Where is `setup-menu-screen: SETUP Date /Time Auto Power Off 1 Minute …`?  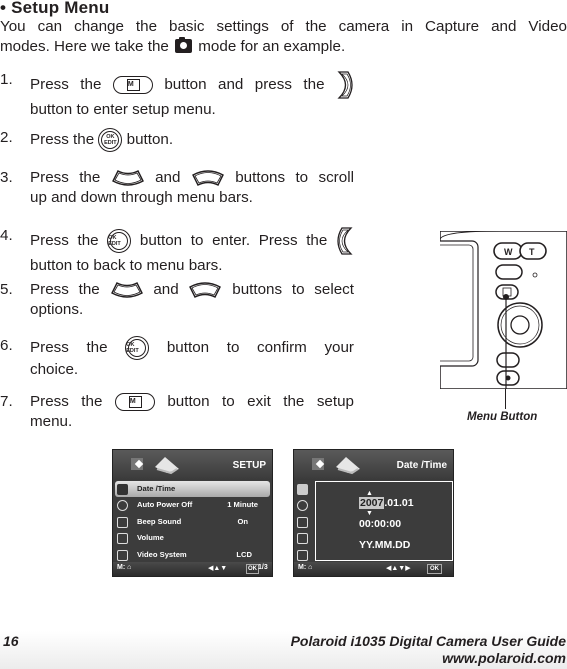
setup-menu-screen: SETUP Date /Time Auto Power Off 1 Minute … is located at coordinates (192, 513).